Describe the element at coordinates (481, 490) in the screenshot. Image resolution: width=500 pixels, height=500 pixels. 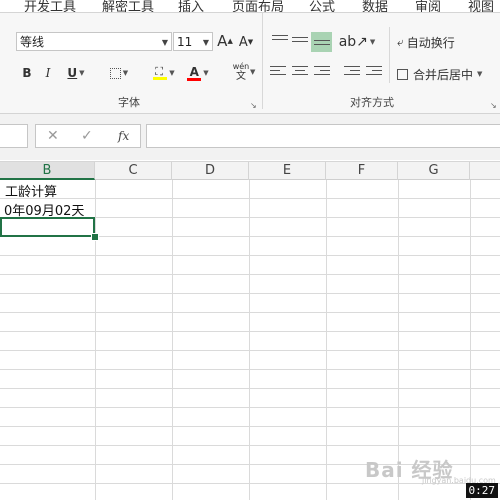
I see `video-timer: 0:27` at that location.